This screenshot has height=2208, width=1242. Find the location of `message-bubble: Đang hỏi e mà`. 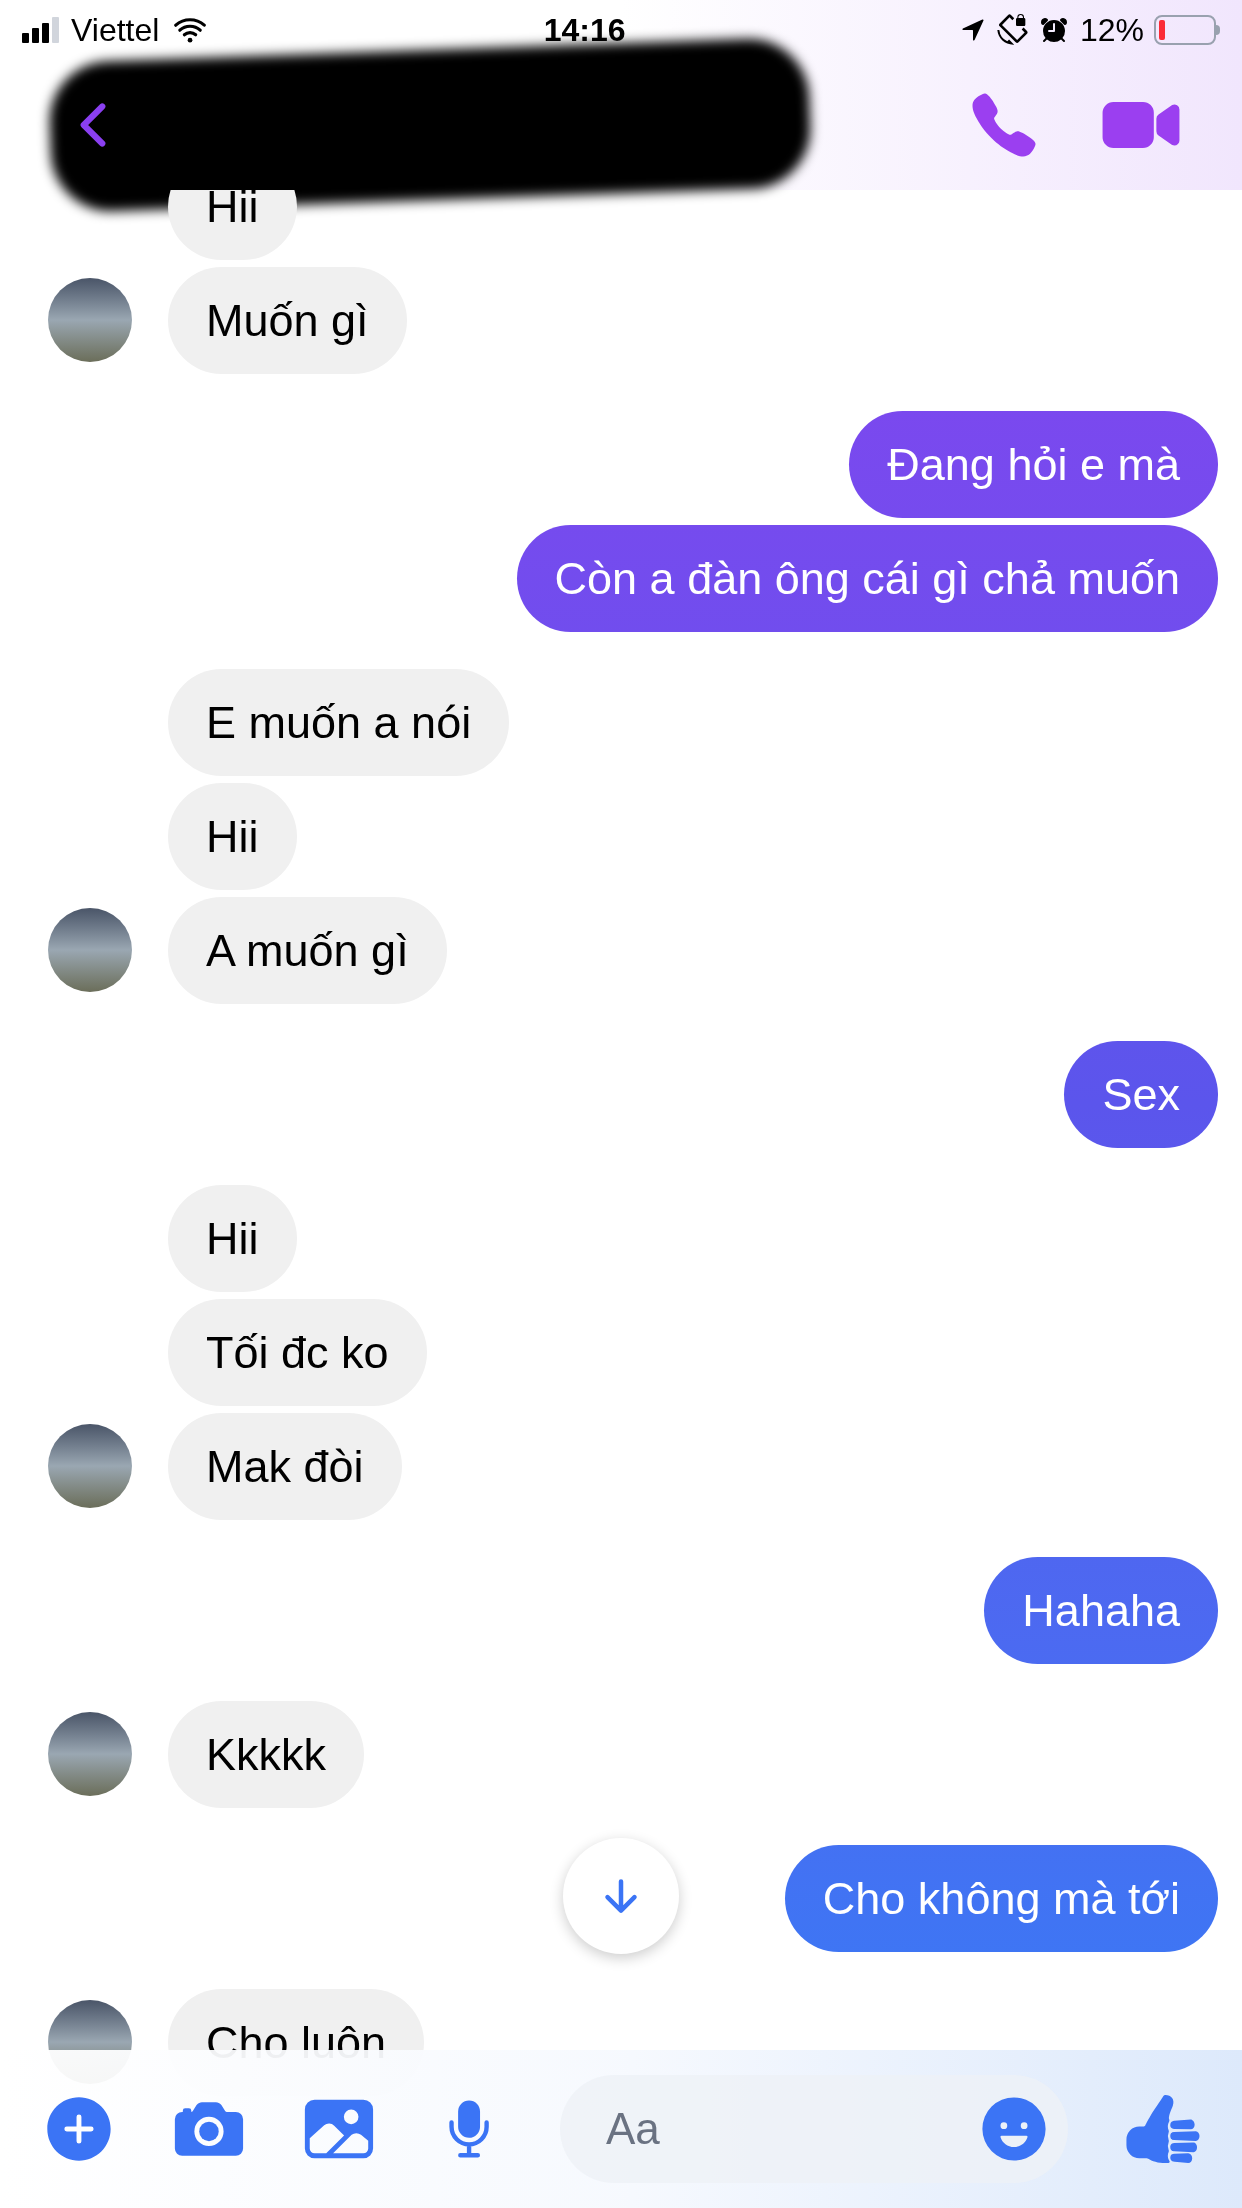

message-bubble: Đang hỏi e mà is located at coordinates (1033, 464).